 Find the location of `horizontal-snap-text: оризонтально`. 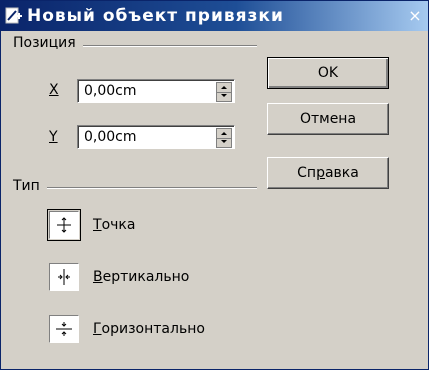

horizontal-snap-text: оризонтально is located at coordinates (153, 329).